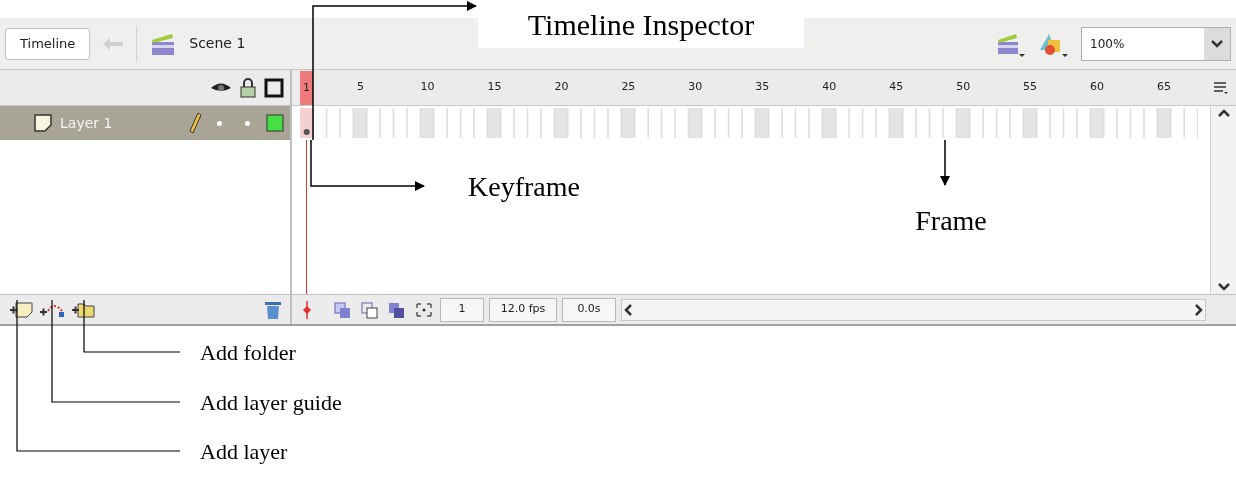 This screenshot has width=1236, height=483. What do you see at coordinates (361, 87) in the screenshot?
I see `frame-number: 5` at bounding box center [361, 87].